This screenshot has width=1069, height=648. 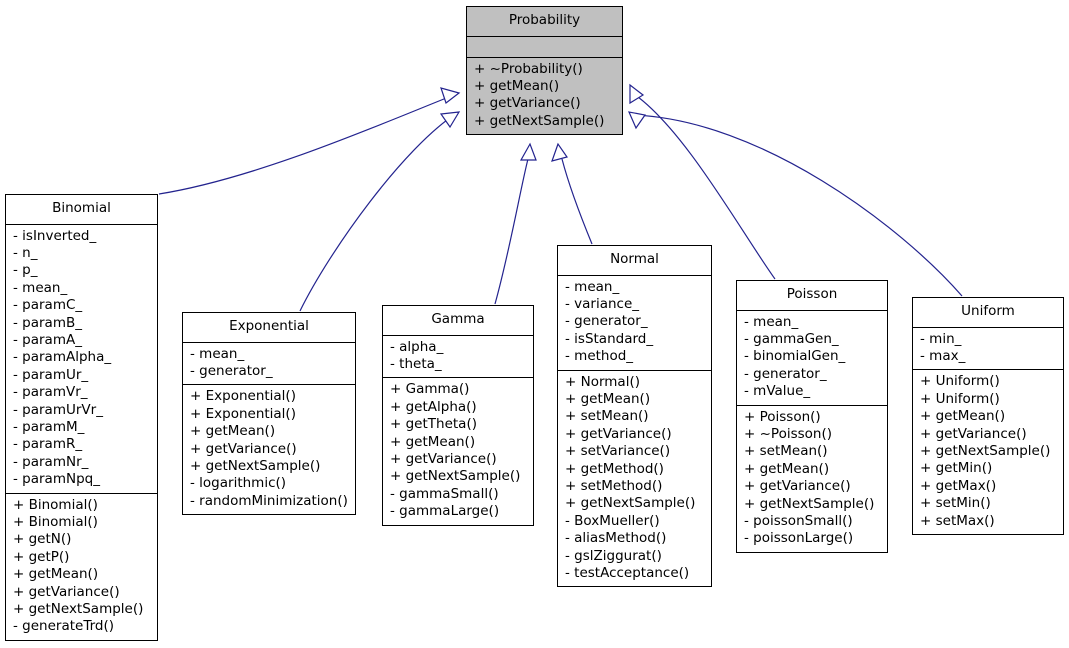 I want to click on attribute-row: - paramC_, so click(x=48, y=305).